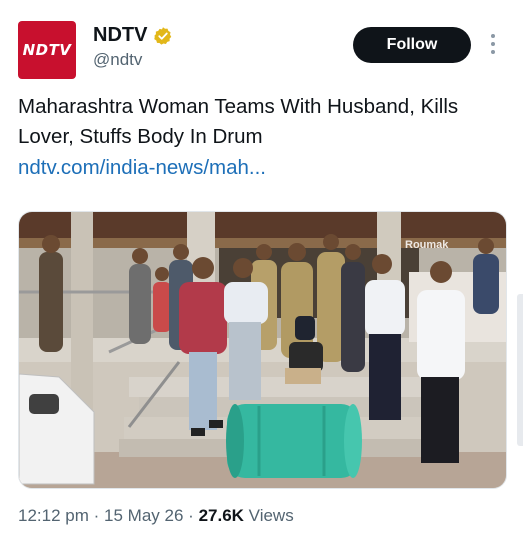 The image size is (523, 540). What do you see at coordinates (271, 515) in the screenshot?
I see `views-label: Views` at bounding box center [271, 515].